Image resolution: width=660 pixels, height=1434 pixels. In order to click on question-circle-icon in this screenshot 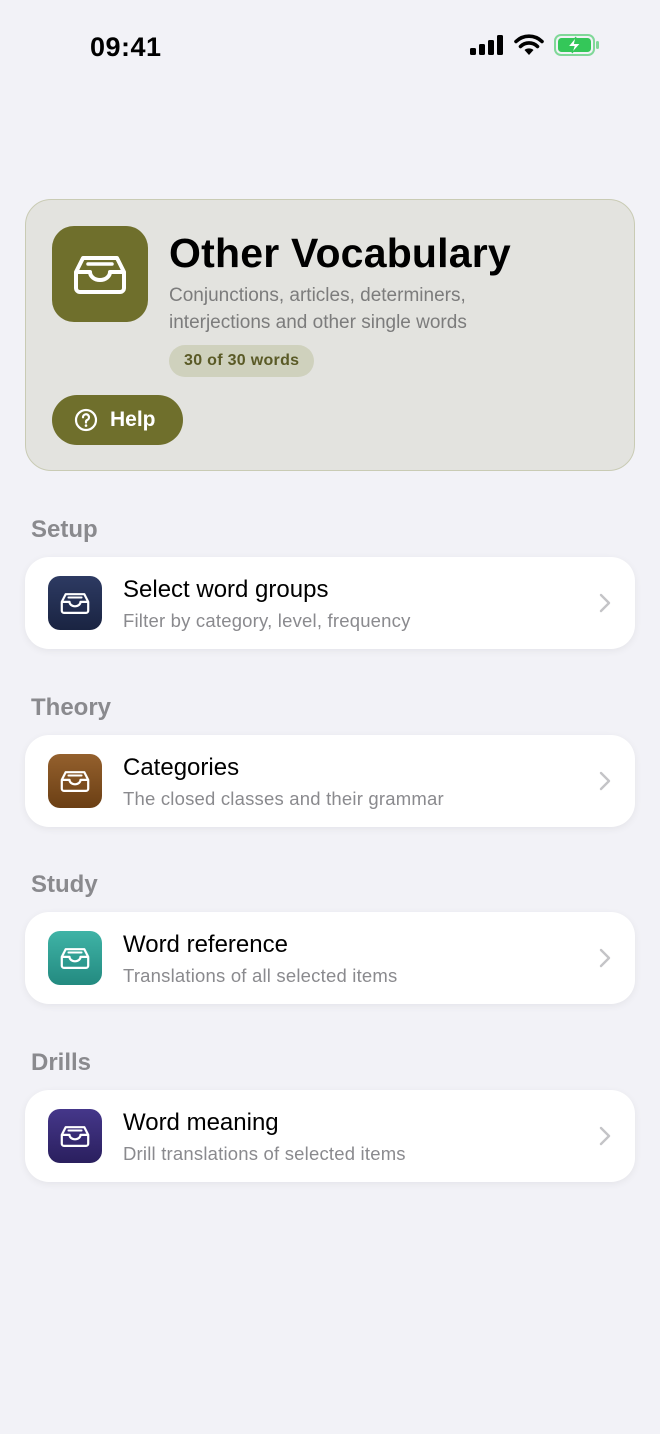, I will do `click(86, 420)`.